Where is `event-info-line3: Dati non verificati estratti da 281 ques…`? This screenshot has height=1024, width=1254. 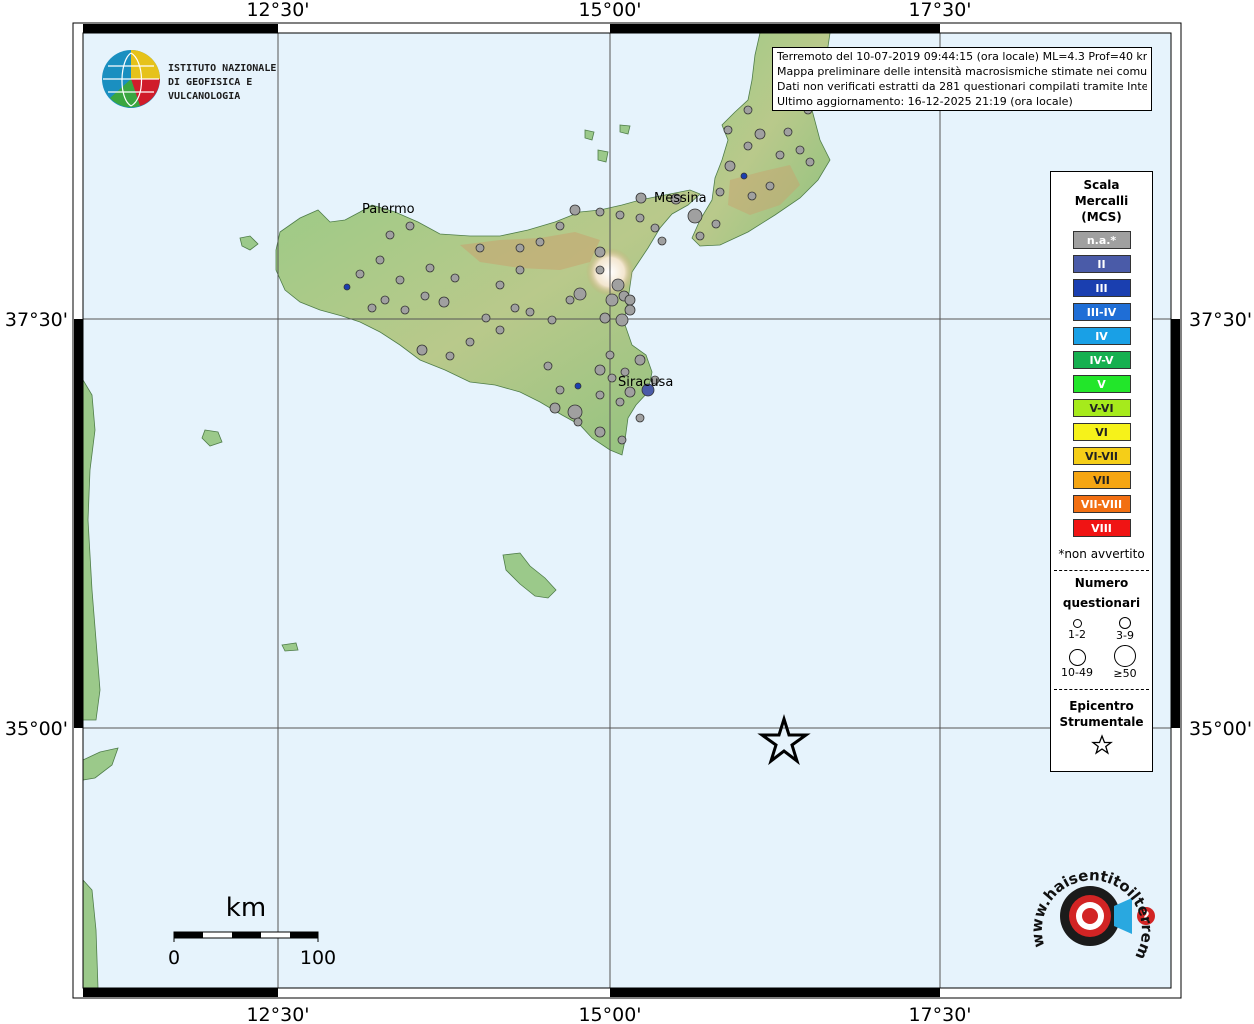 event-info-line3: Dati non verificati estratti da 281 ques… is located at coordinates (962, 86).